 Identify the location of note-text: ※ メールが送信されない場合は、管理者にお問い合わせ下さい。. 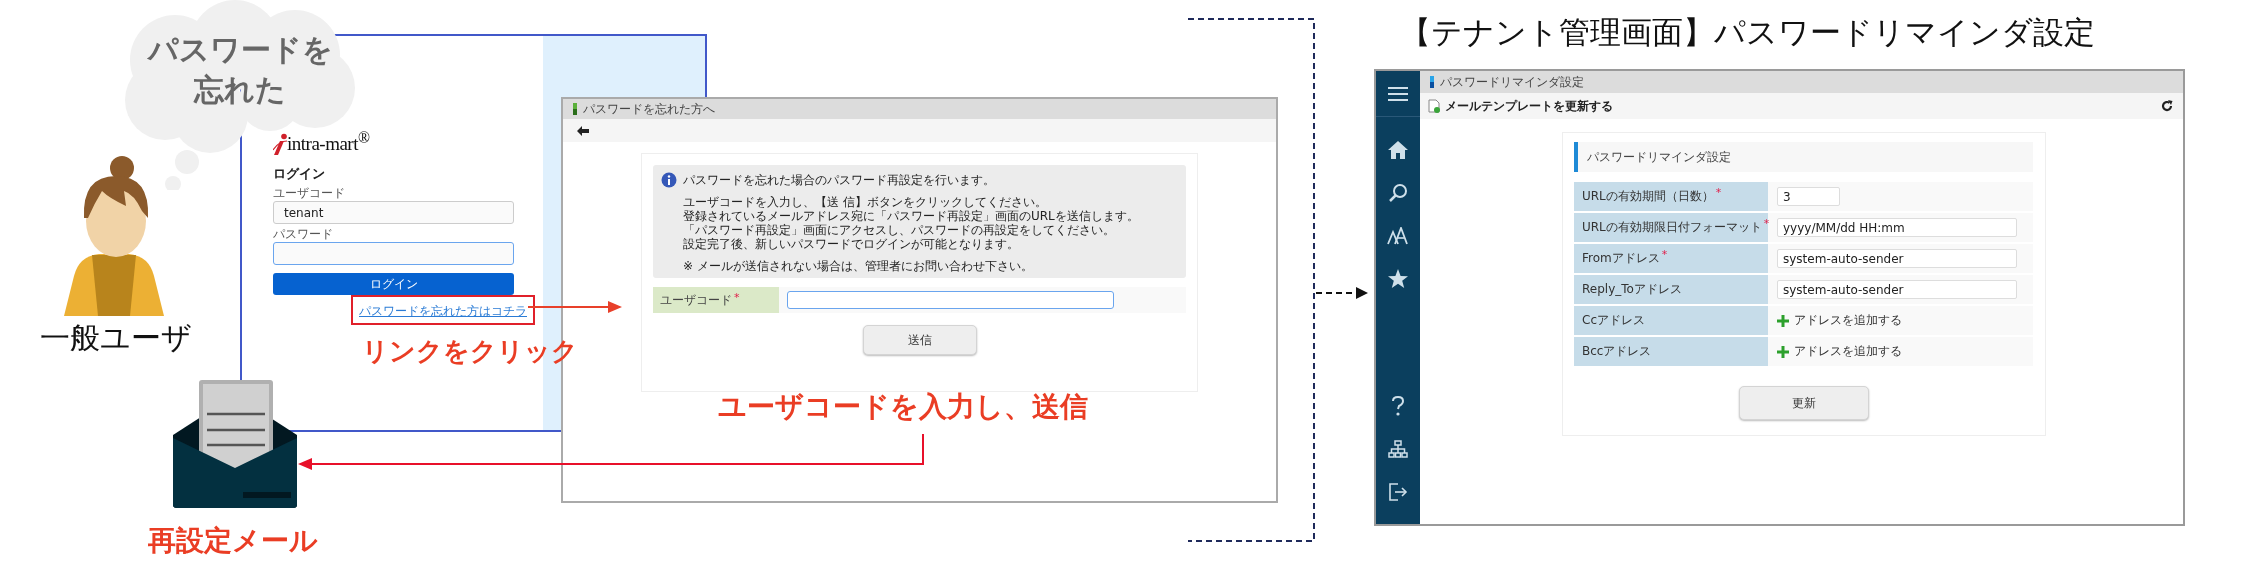
(858, 265).